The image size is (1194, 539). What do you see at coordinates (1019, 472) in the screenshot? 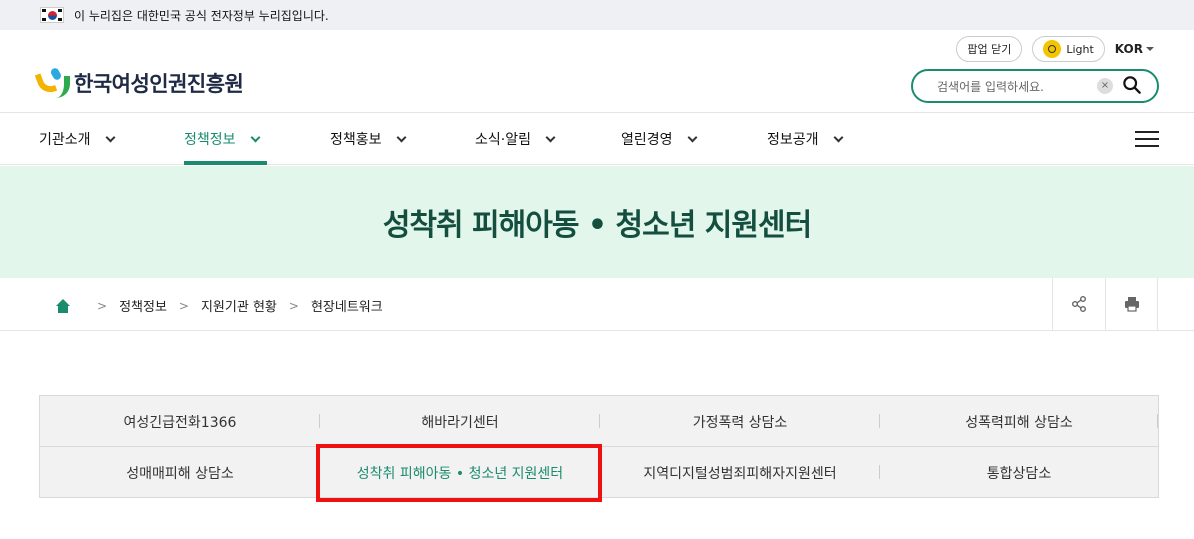
I see `tab-integrated: 통합상담소` at bounding box center [1019, 472].